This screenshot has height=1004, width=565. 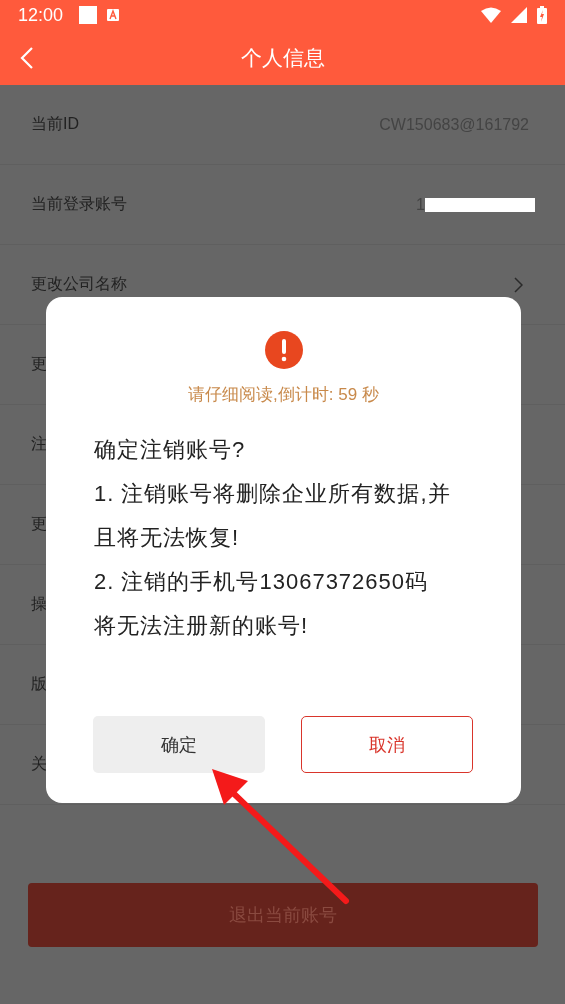 I want to click on page-title: 个人信息, so click(x=282, y=57).